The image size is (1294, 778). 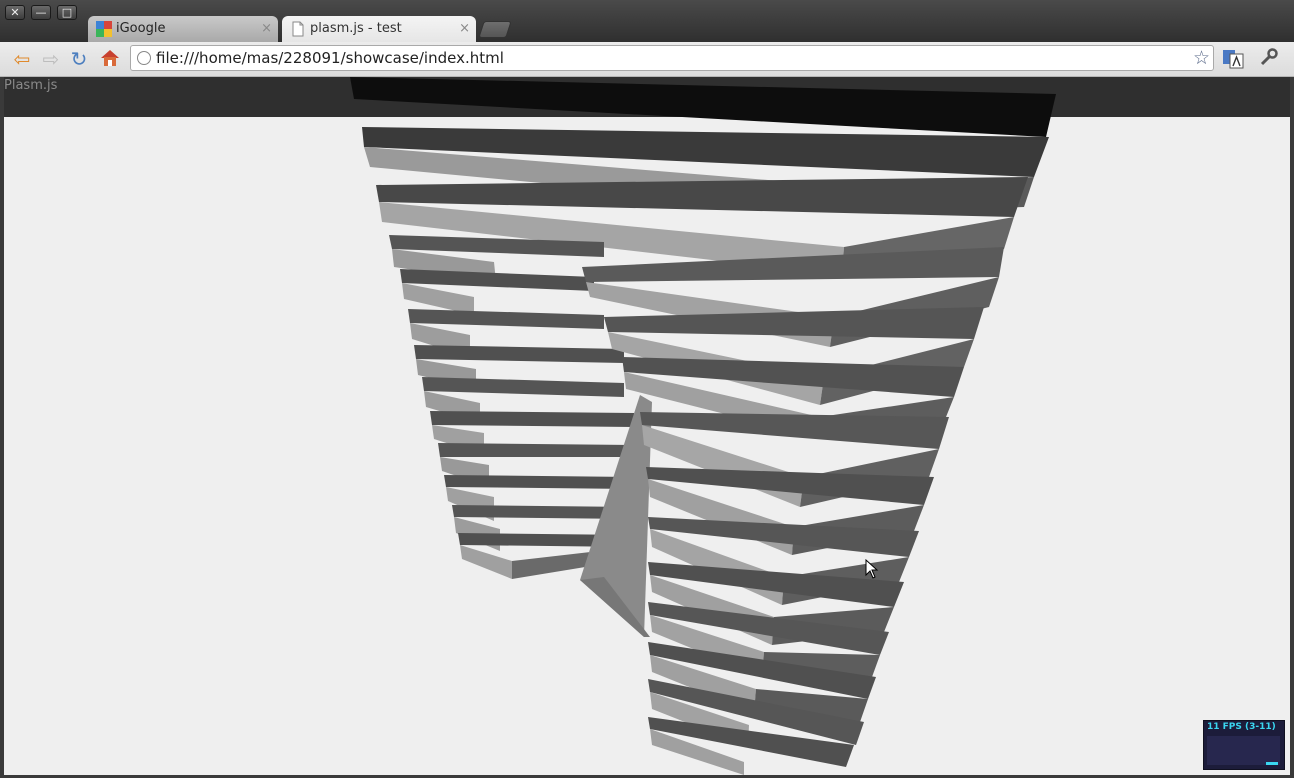 I want to click on fps-graph-bar, so click(x=1272, y=763).